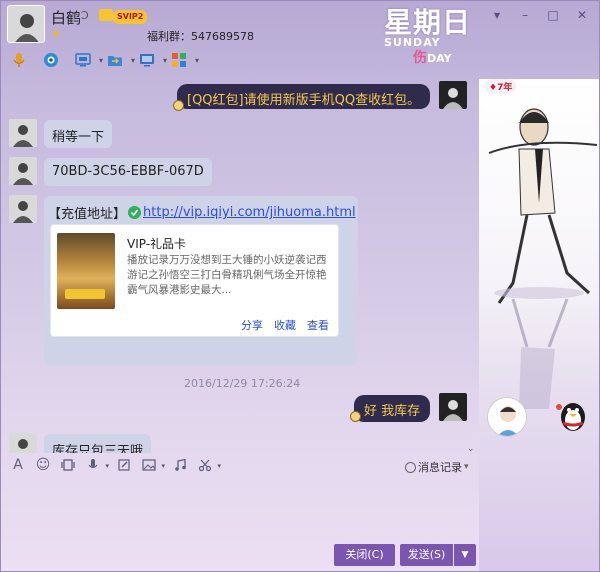 This screenshot has width=600, height=572. Describe the element at coordinates (115, 61) in the screenshot. I see `folder-icon` at that location.